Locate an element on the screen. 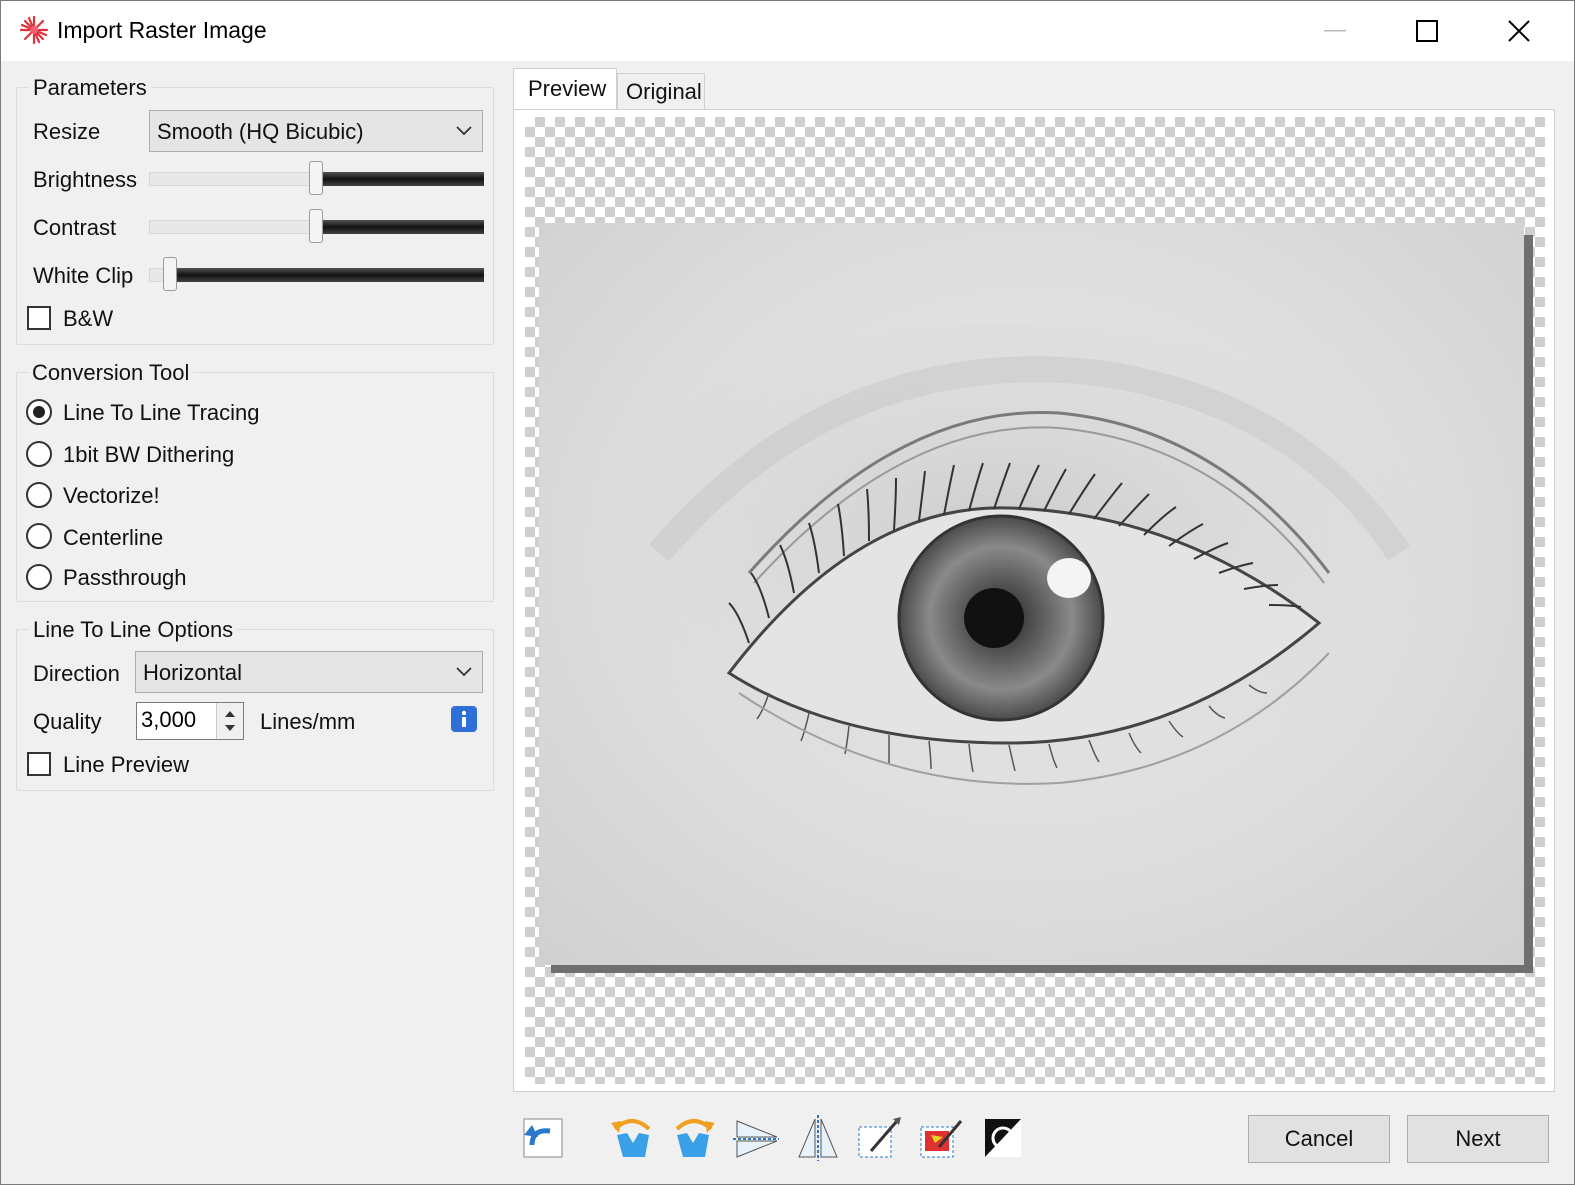 This screenshot has width=1575, height=1185. close-button is located at coordinates (1519, 31).